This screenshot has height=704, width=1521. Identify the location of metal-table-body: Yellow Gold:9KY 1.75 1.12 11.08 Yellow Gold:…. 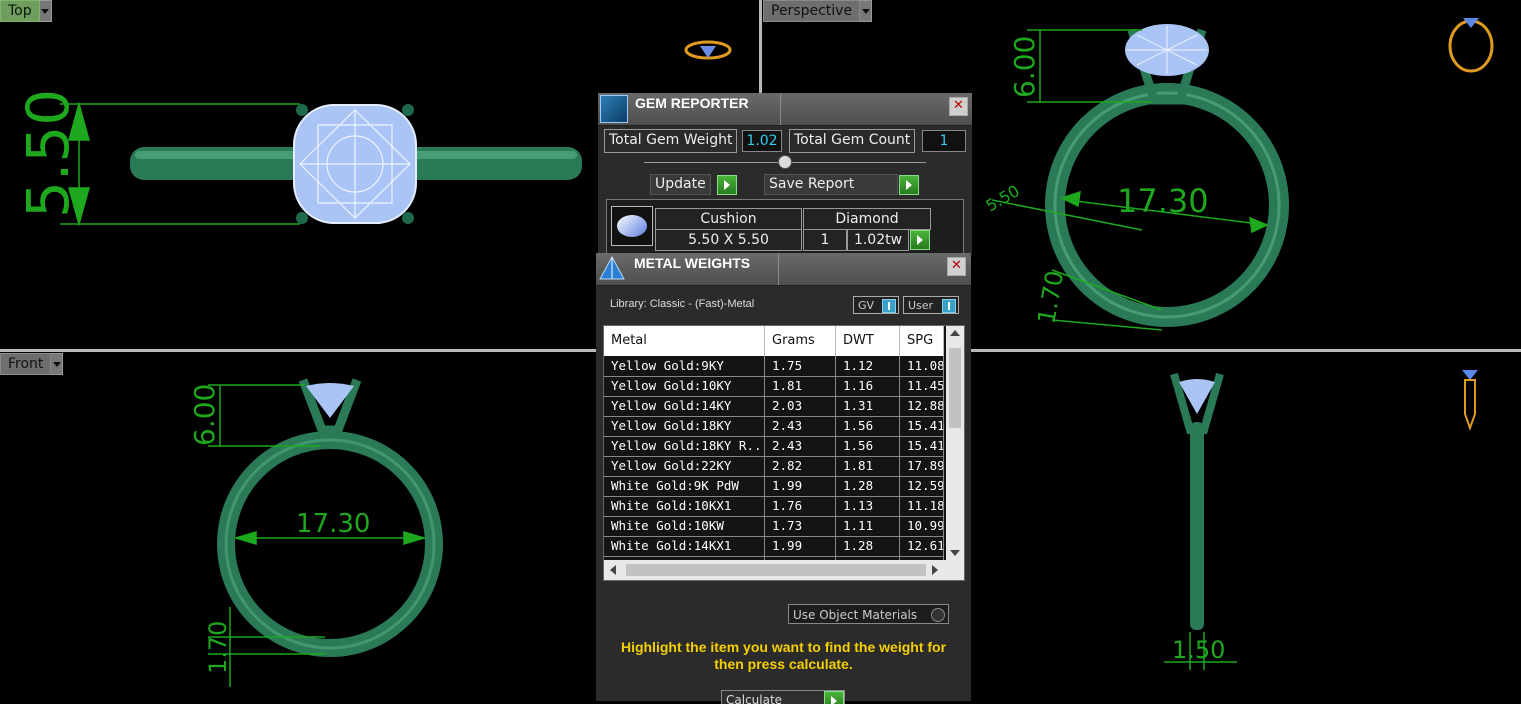
(774, 468).